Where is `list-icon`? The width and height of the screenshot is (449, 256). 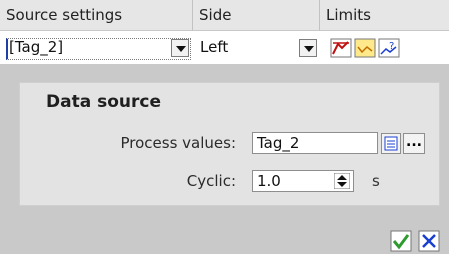
list-icon is located at coordinates (391, 143).